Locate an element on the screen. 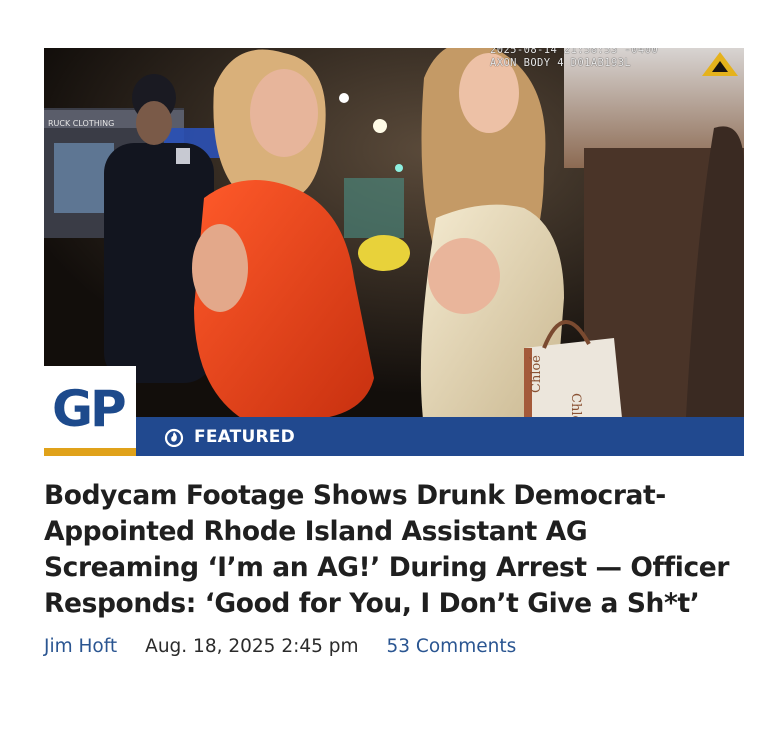 Image resolution: width=766 pixels, height=745 pixels. bag-brand-text-1: Chloé is located at coordinates (536, 374).